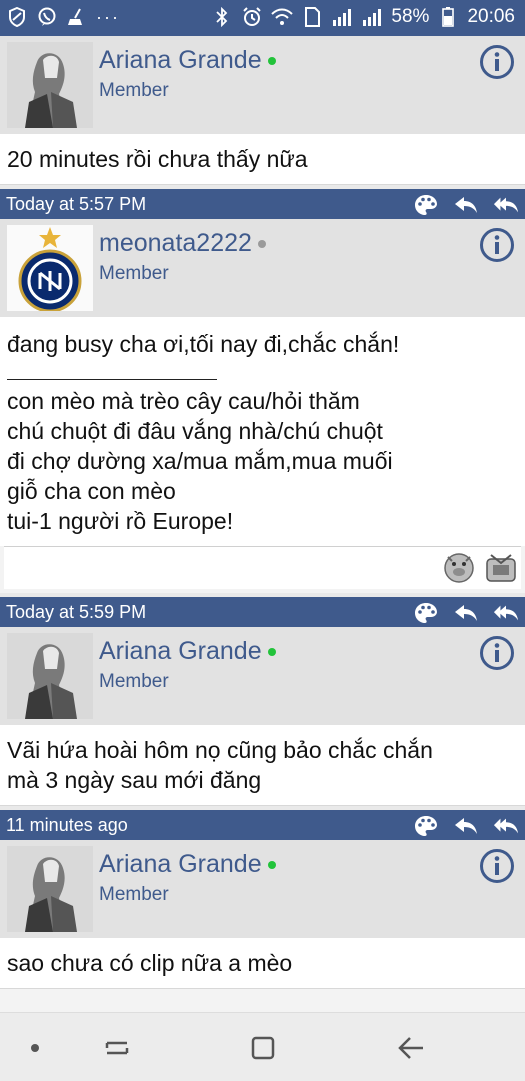 The image size is (525, 1081). What do you see at coordinates (410, 16) in the screenshot?
I see `battery-percent: 58%` at bounding box center [410, 16].